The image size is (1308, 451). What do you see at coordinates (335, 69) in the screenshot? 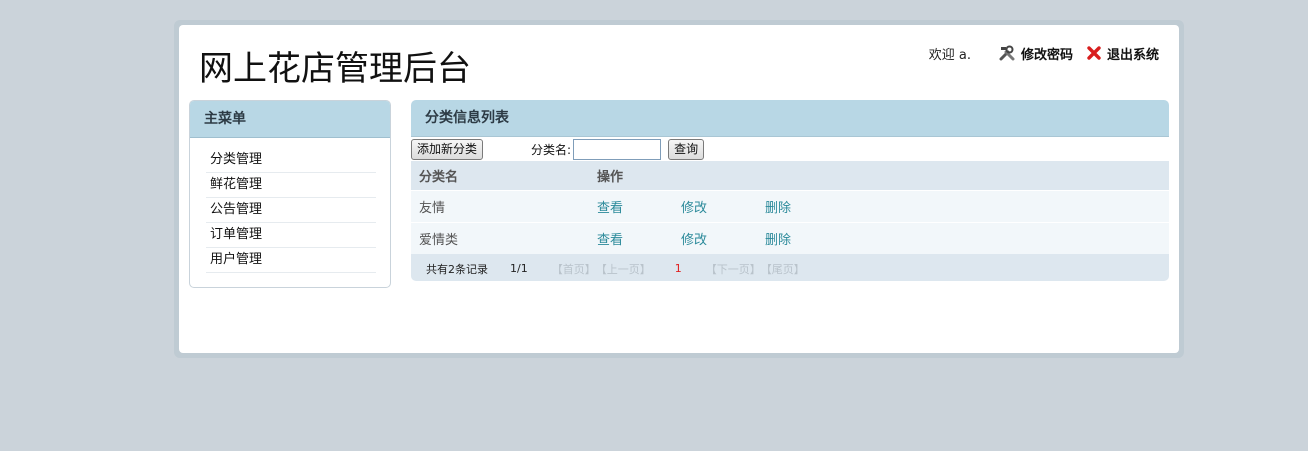
I see `page-title: 网上花店管理后台` at bounding box center [335, 69].